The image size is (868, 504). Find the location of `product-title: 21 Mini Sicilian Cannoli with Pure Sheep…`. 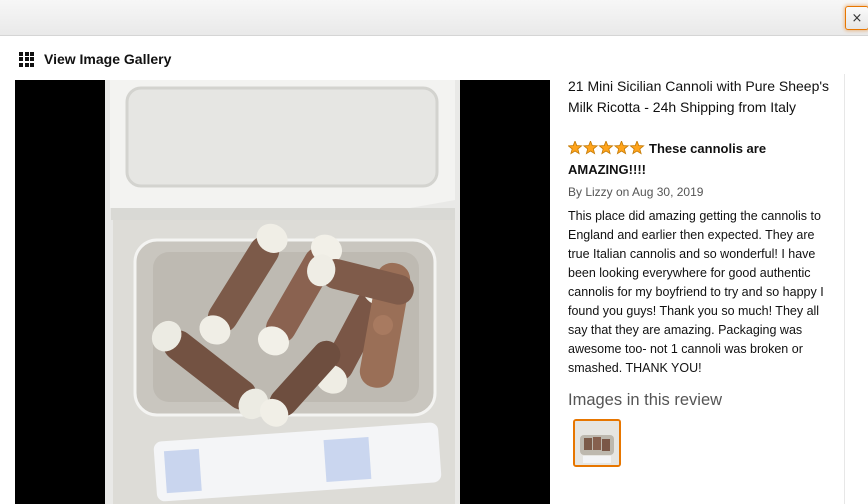

product-title: 21 Mini Sicilian Cannoli with Pure Sheep… is located at coordinates (699, 96).